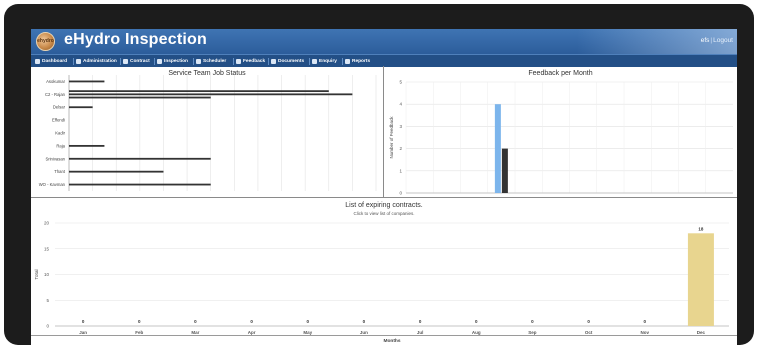 The width and height of the screenshot is (758, 349). I want to click on y-tick-label: 10, so click(47, 274).